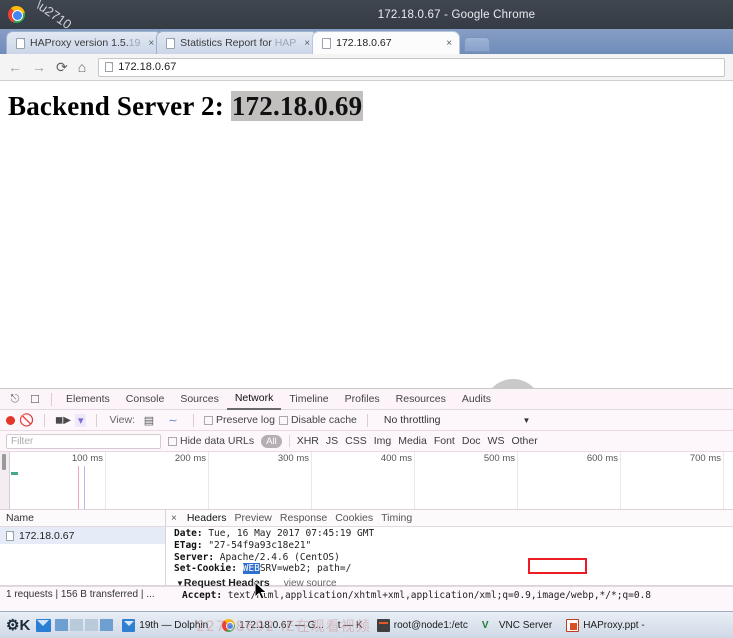  What do you see at coordinates (174, 625) in the screenshot?
I see `taskbar-item-label: 19th — Dolphin` at bounding box center [174, 625].